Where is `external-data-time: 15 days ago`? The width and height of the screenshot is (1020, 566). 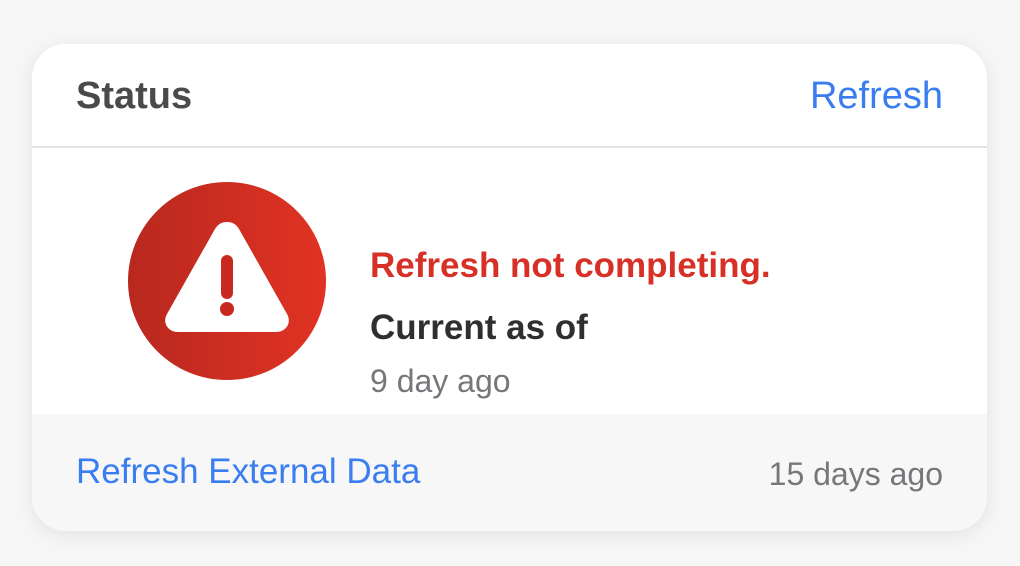
external-data-time: 15 days ago is located at coordinates (855, 474).